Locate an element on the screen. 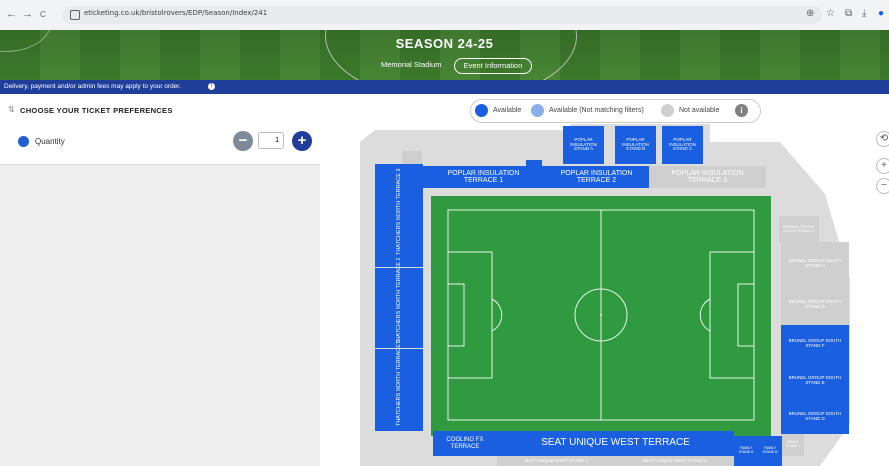  site-info-icon is located at coordinates (75, 15).